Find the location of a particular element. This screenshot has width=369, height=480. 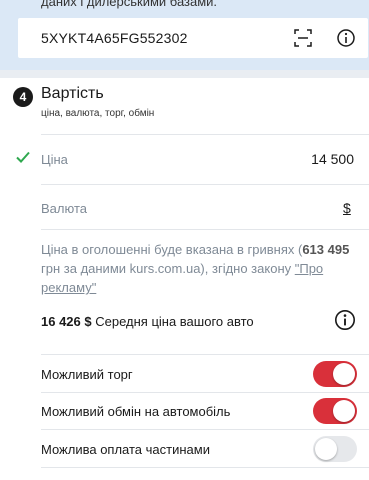

price-input: 14 500 is located at coordinates (332, 159).